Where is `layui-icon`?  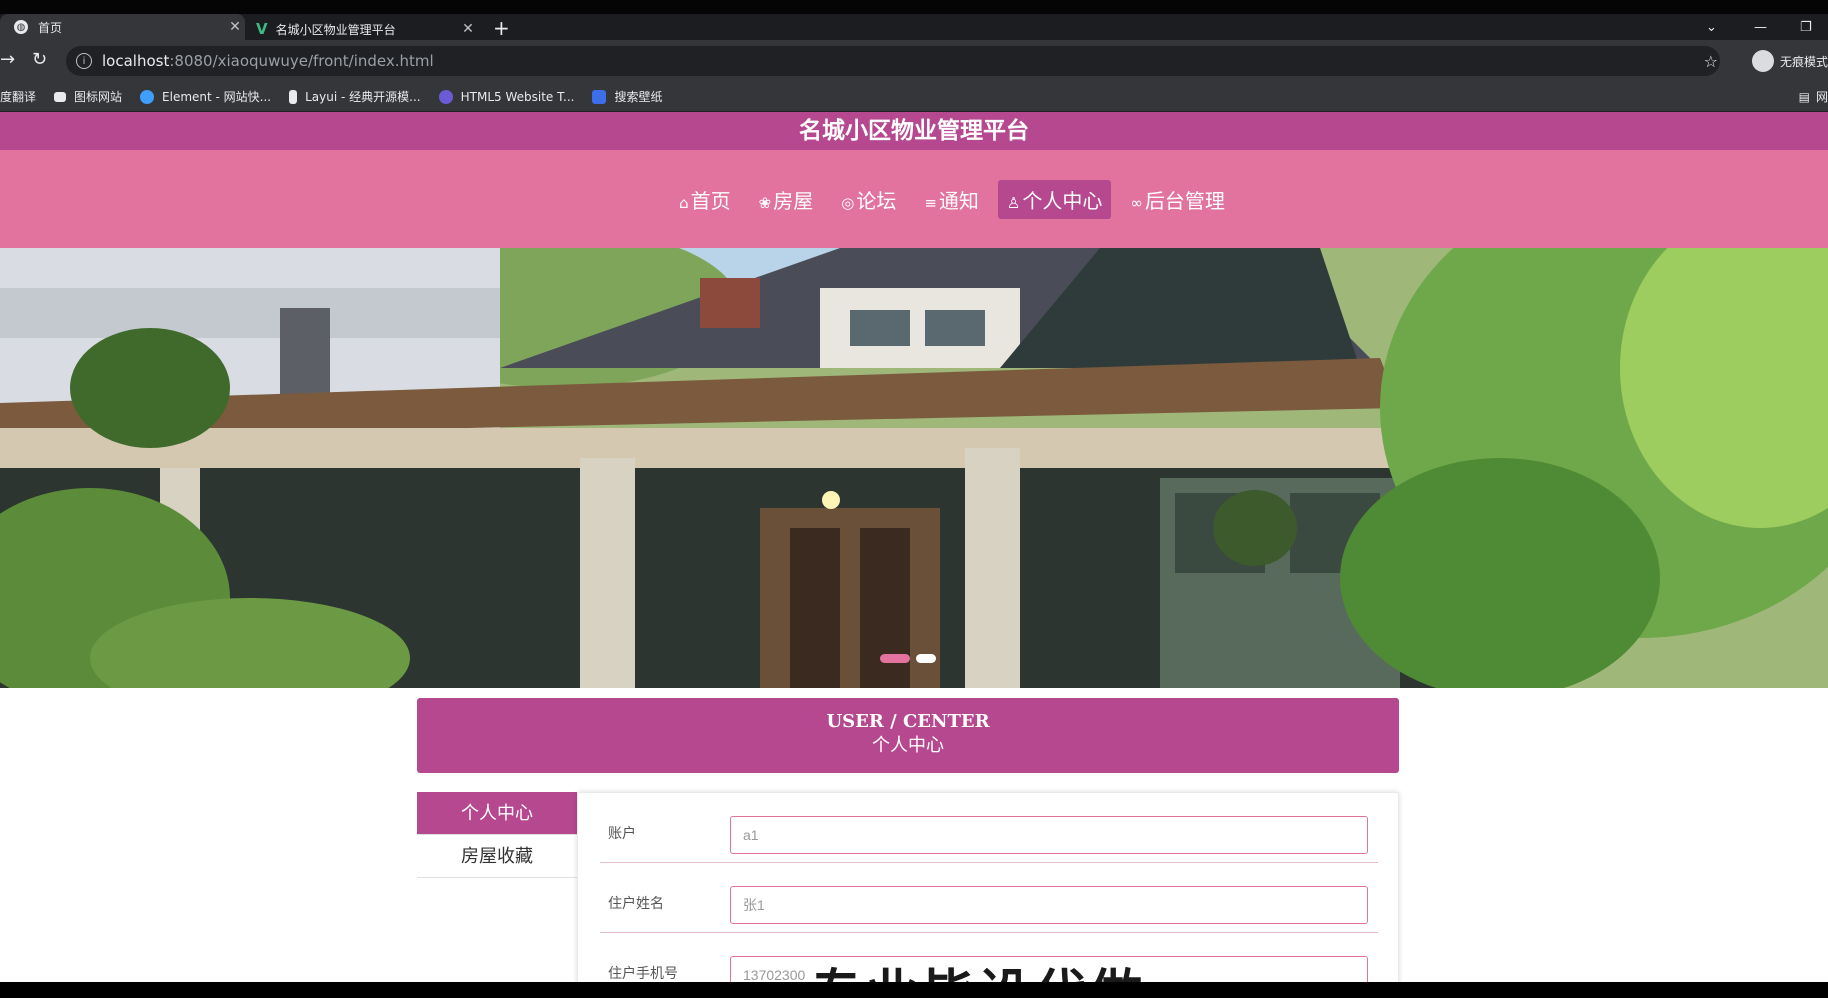
layui-icon is located at coordinates (293, 96).